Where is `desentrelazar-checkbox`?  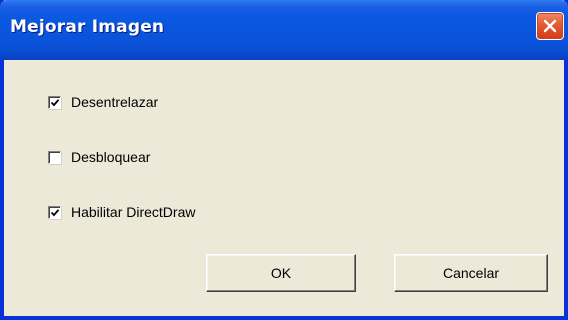 desentrelazar-checkbox is located at coordinates (54, 102).